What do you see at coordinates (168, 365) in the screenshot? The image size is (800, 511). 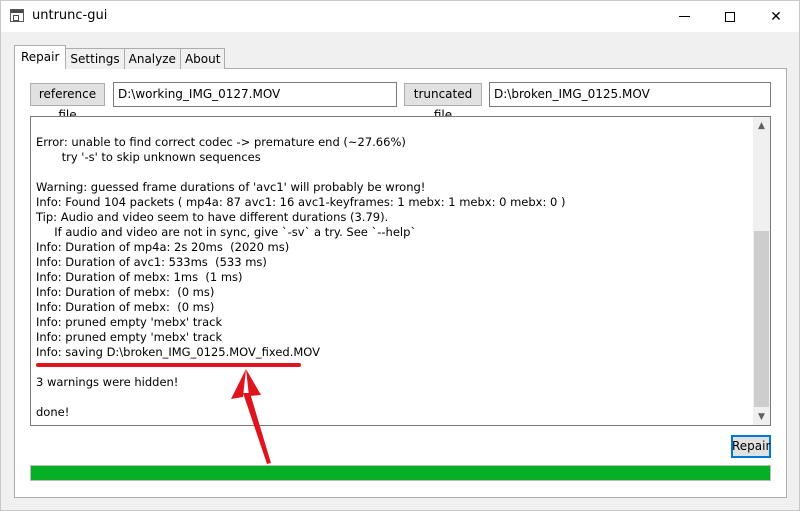 I see `red-underline-annotation` at bounding box center [168, 365].